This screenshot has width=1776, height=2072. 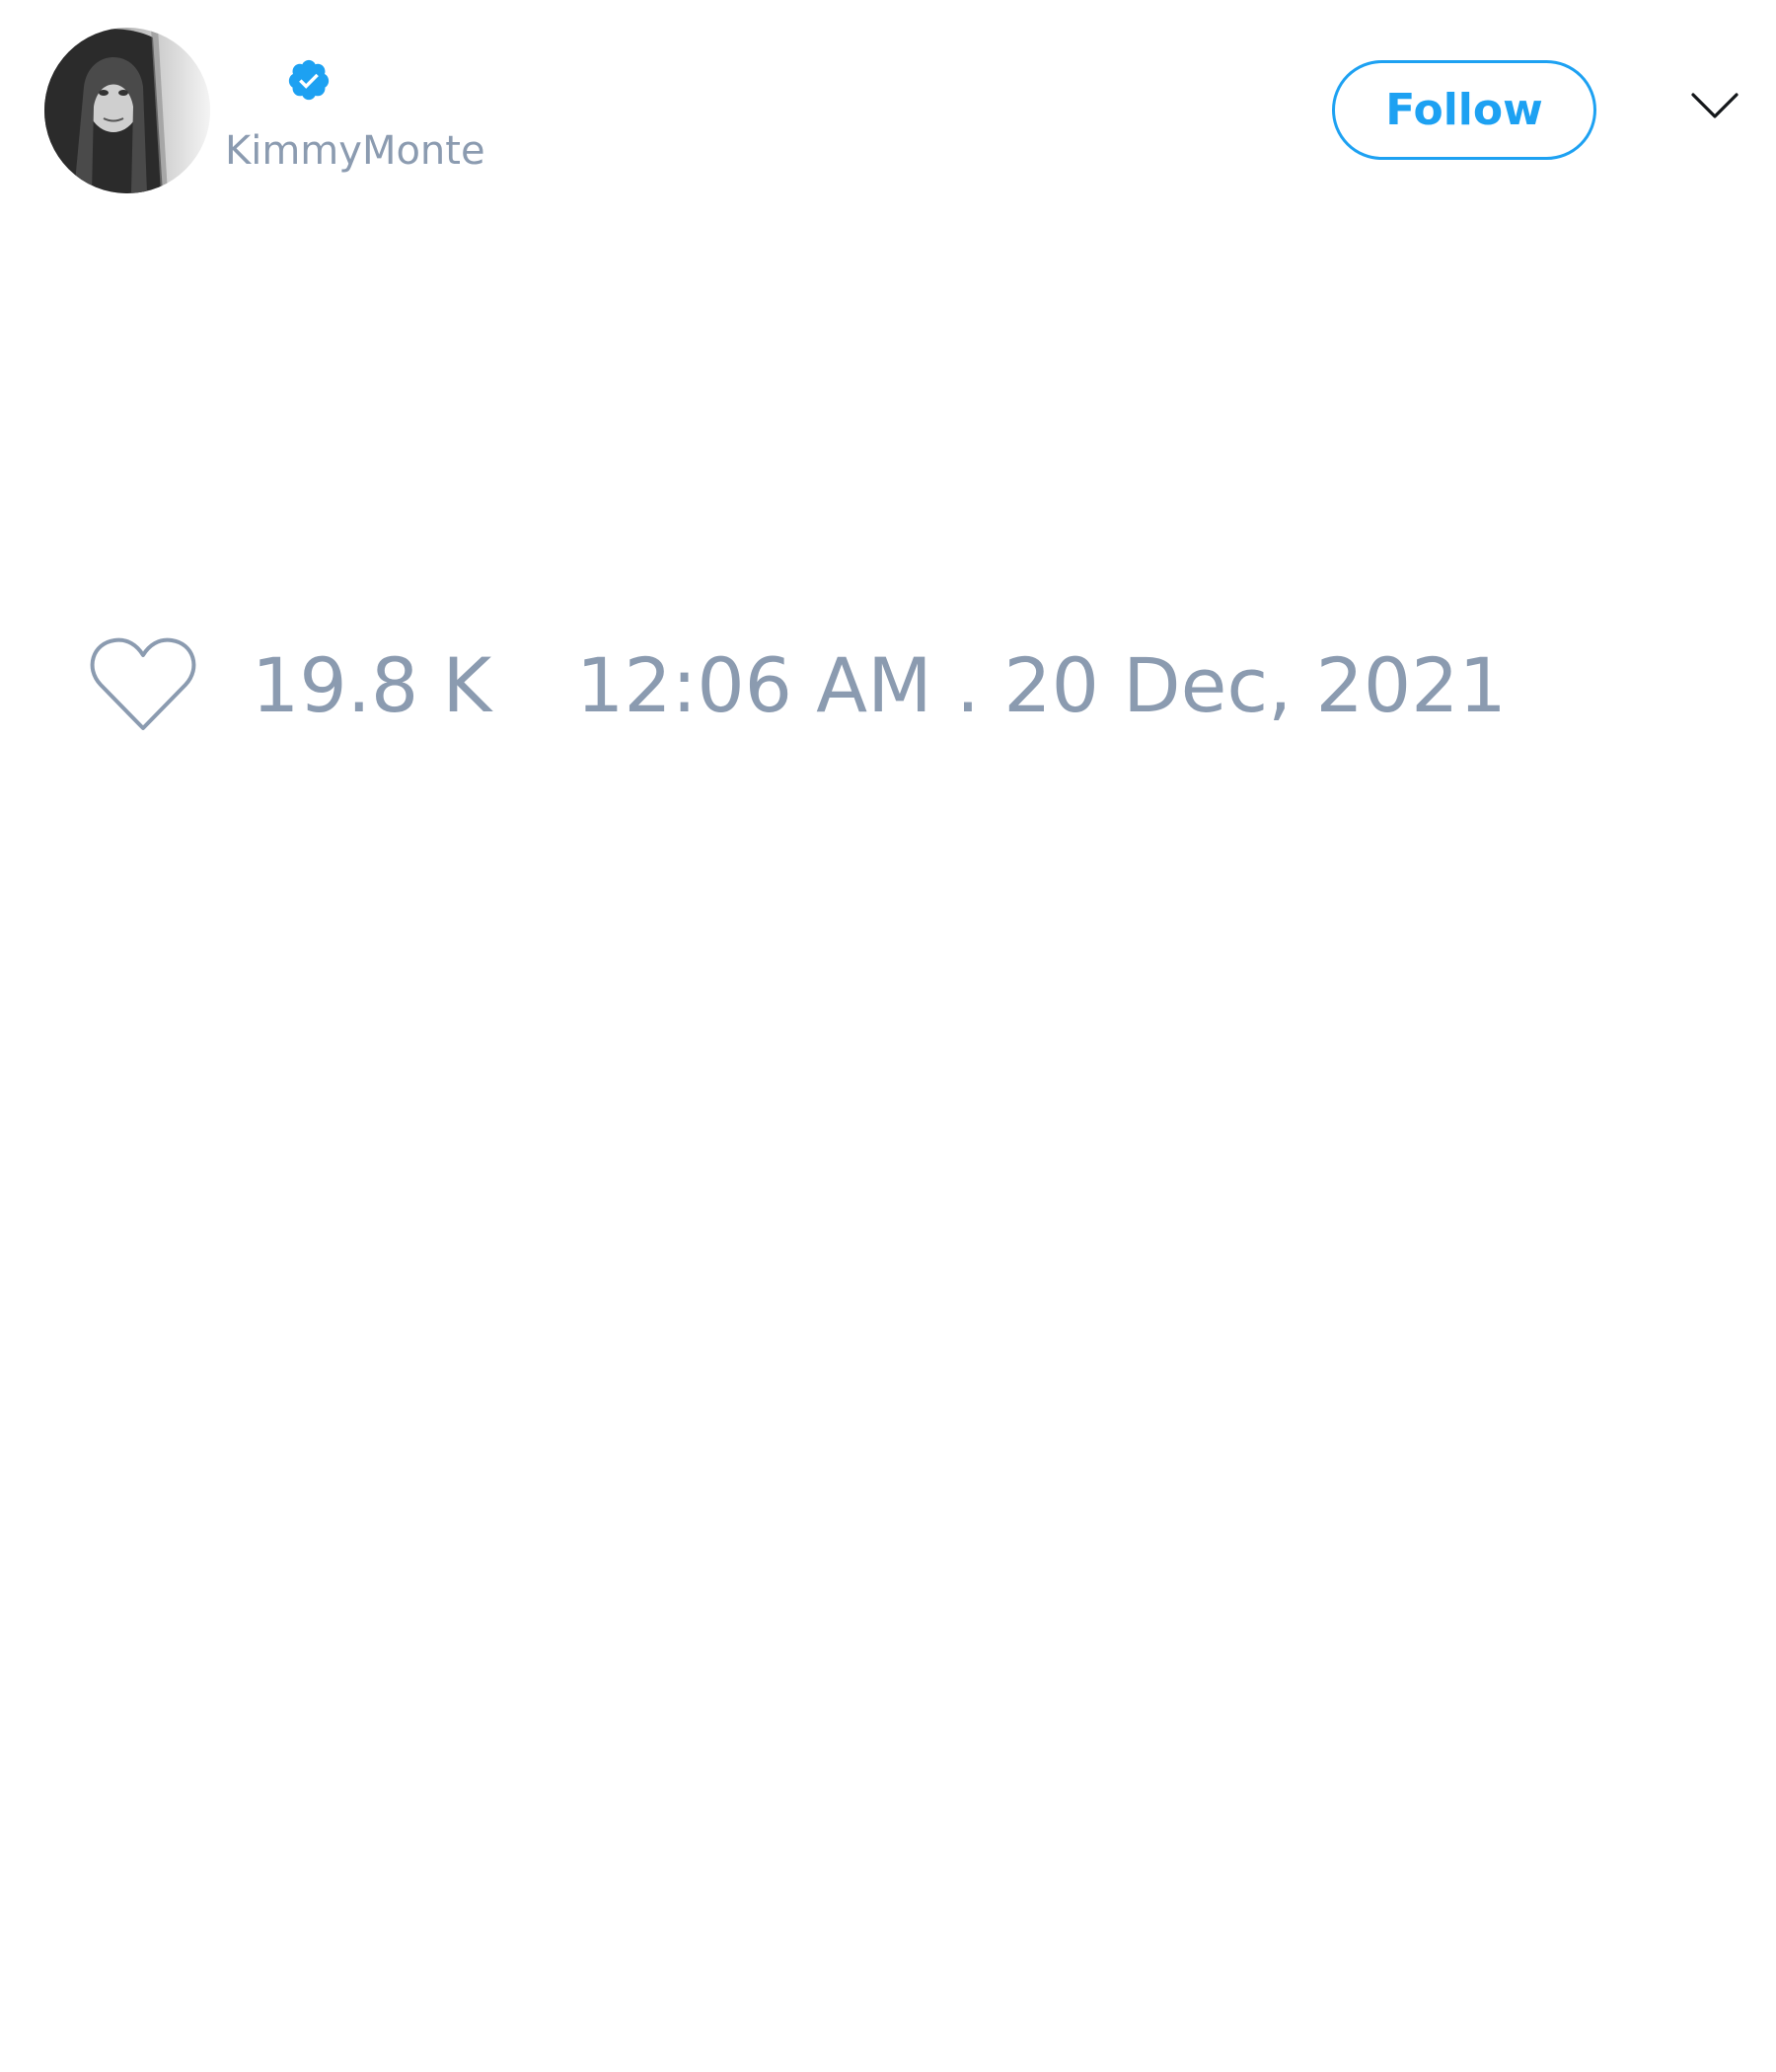 I want to click on avatar, so click(x=127, y=111).